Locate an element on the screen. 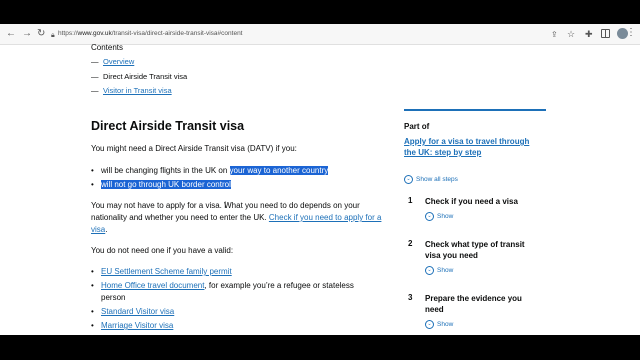 This screenshot has height=360, width=640. side-panel-icon is located at coordinates (605, 33).